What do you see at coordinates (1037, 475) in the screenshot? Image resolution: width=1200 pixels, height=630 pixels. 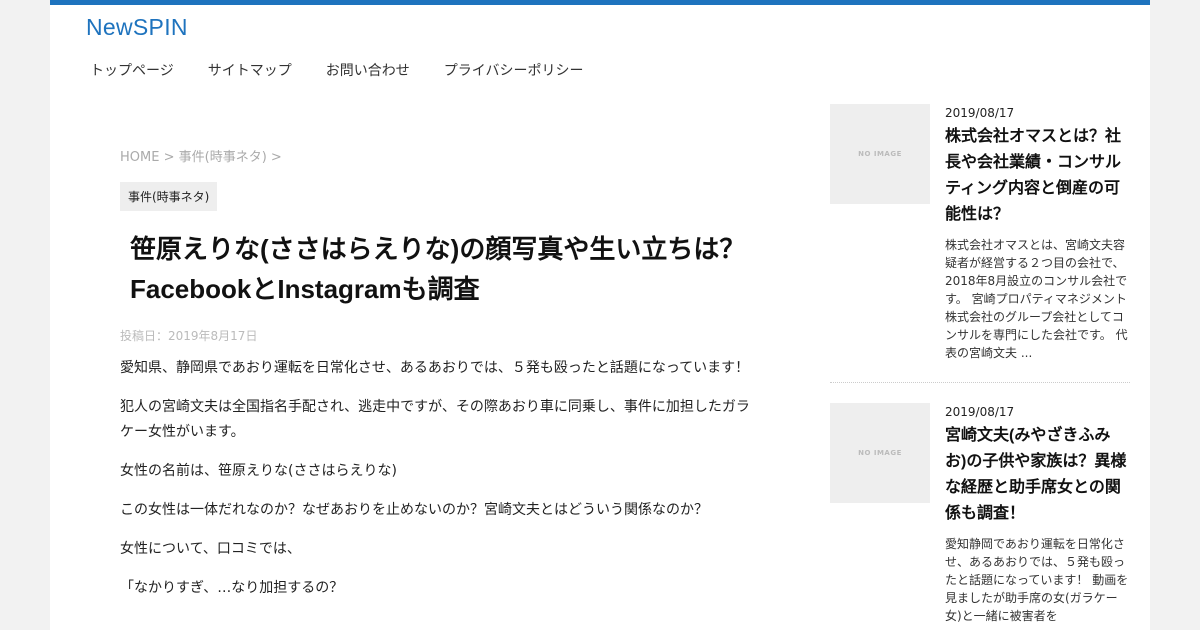 I see `post-title-link: 宮崎文夫(みやざきふみお)の子供や家族は？異様な経歴と助手席女との関係も調査！` at bounding box center [1037, 475].